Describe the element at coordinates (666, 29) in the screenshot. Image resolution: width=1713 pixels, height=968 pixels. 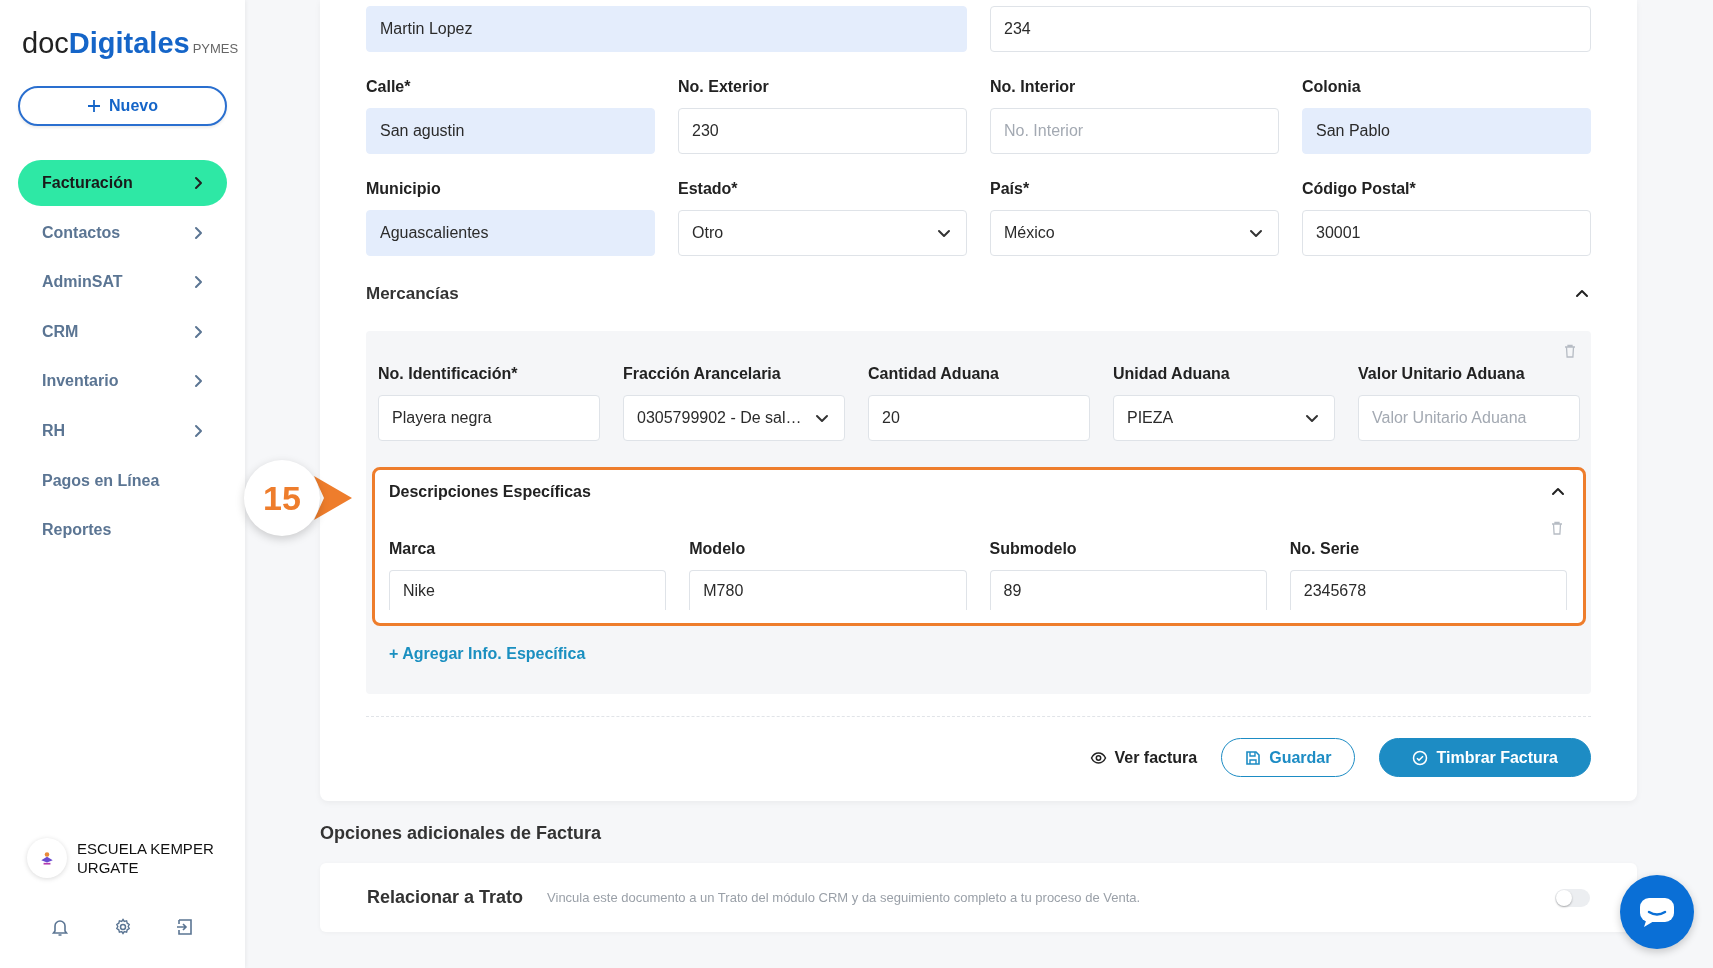
I see `input-field: Martin Lopez` at that location.